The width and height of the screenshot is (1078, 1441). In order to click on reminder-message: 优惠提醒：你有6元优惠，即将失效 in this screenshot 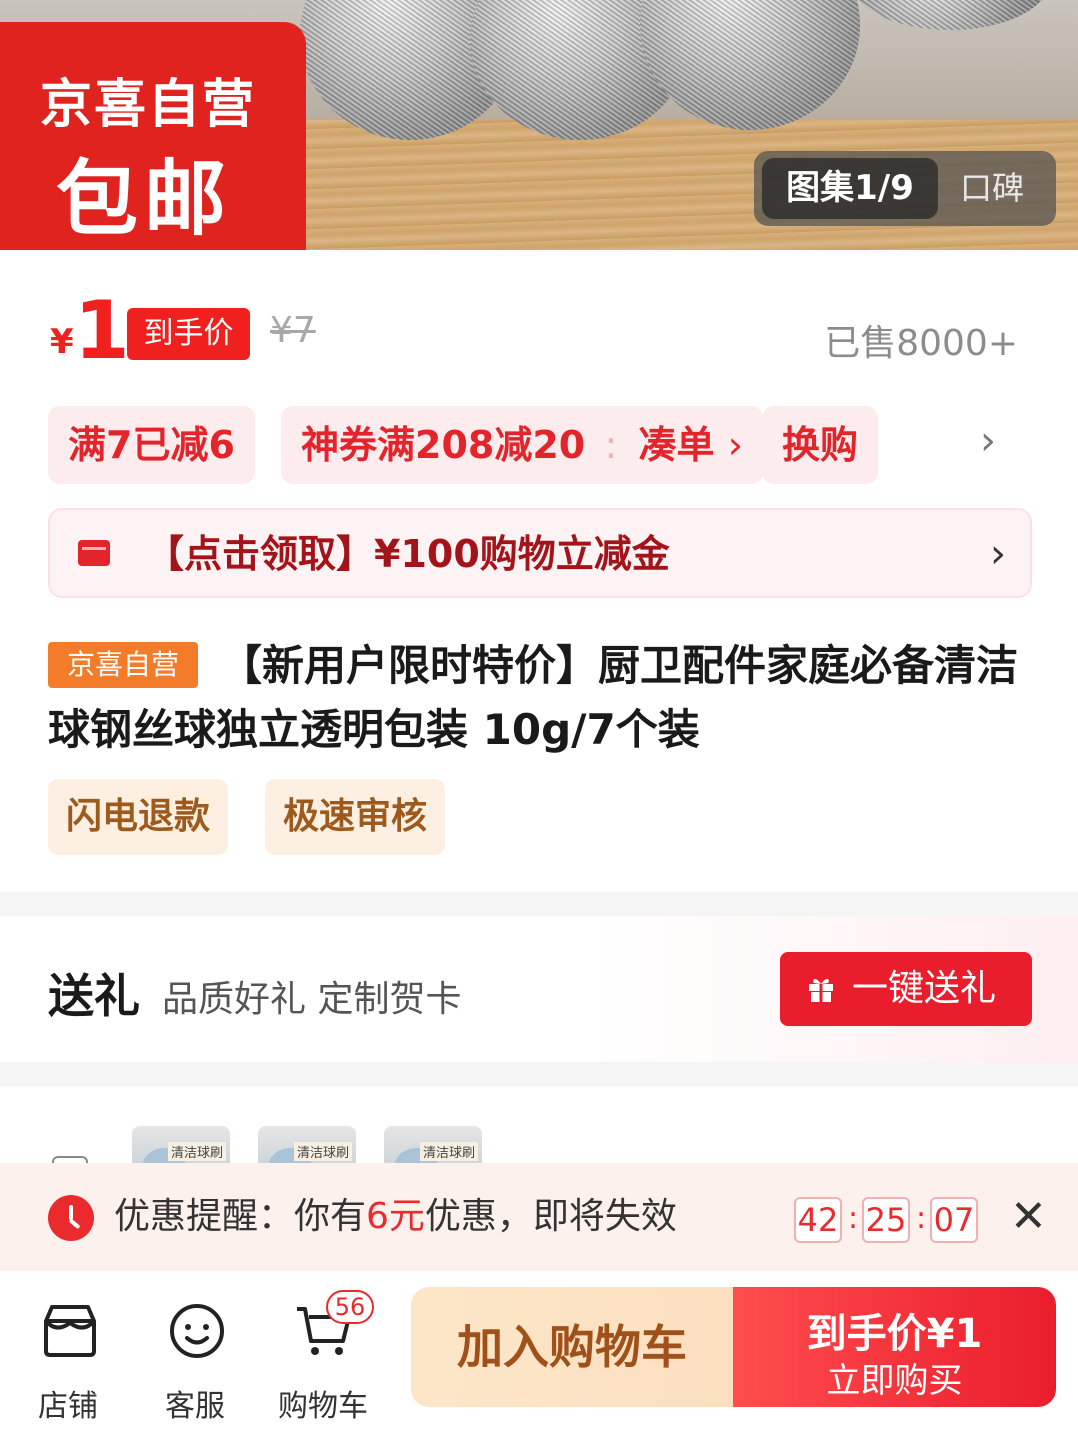, I will do `click(395, 1217)`.